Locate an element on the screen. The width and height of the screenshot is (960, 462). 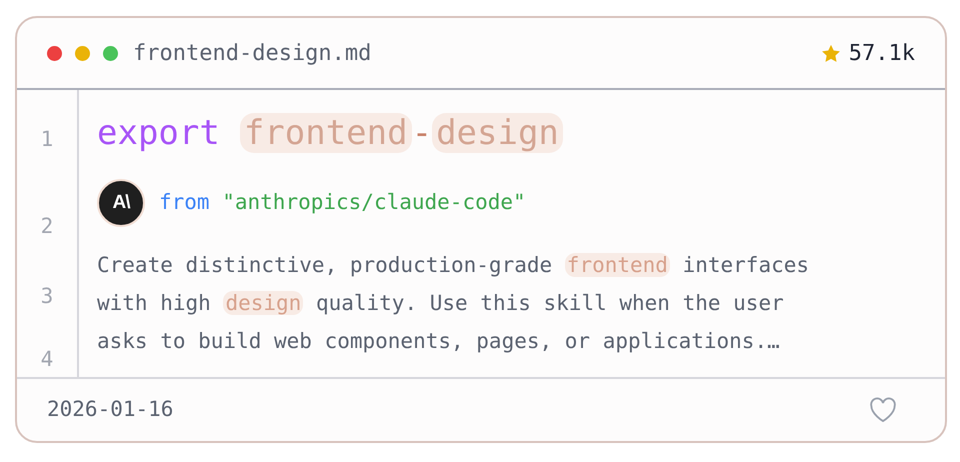
window-title: frontend-design.md is located at coordinates (252, 54).